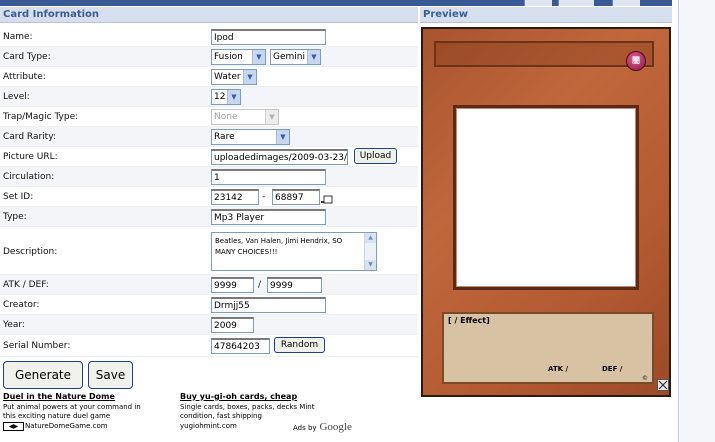 The height and width of the screenshot is (442, 715). Describe the element at coordinates (294, 285) in the screenshot. I see `def-input: 9999` at that location.